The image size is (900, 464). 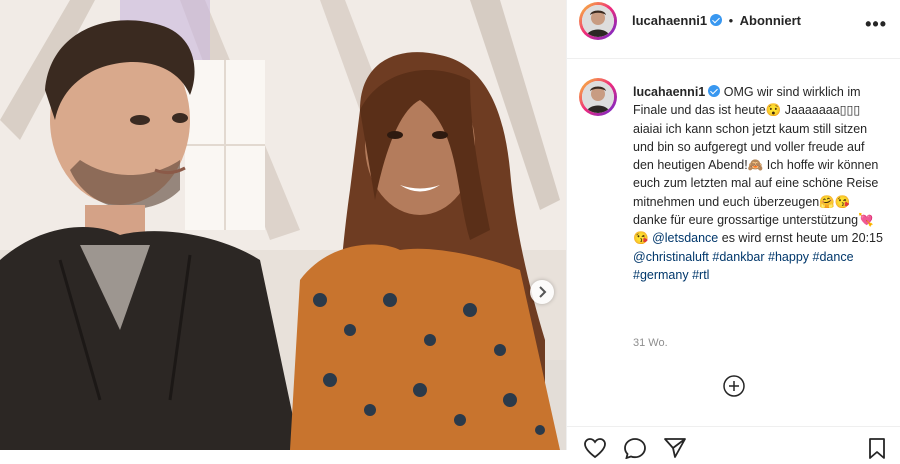 I want to click on post-timestamp: 31 Wo., so click(x=650, y=343).